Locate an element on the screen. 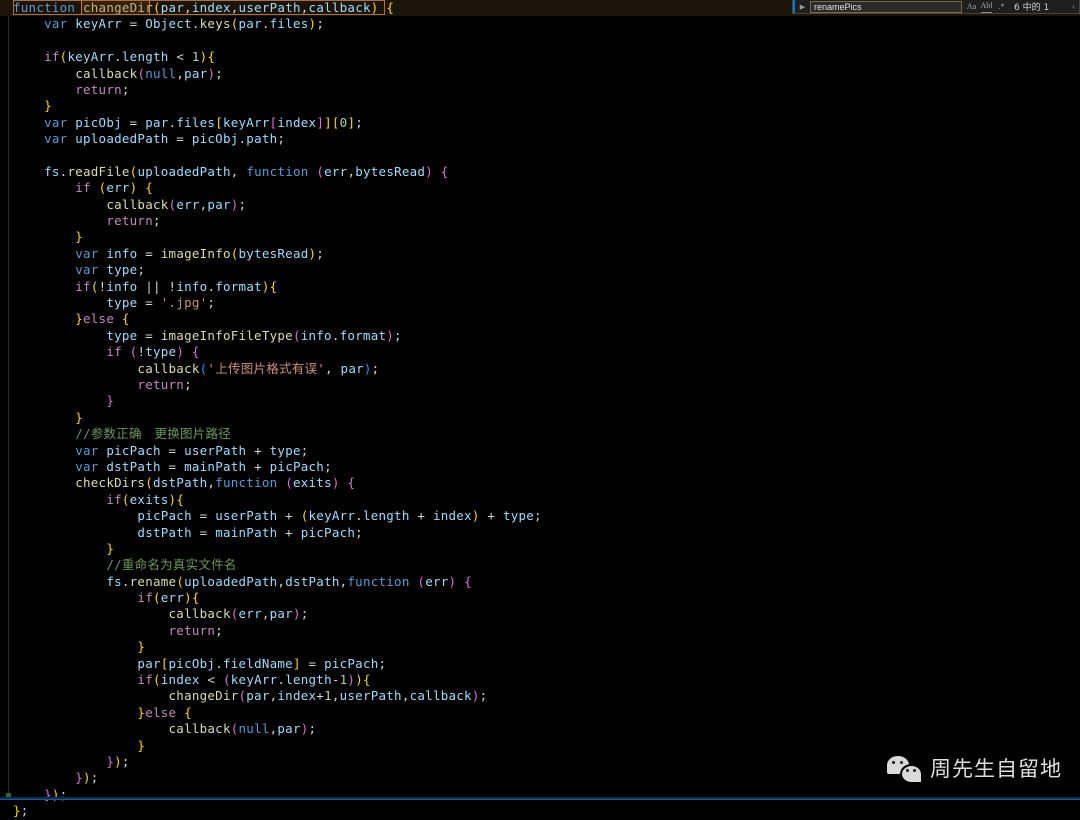  code-line: if(exits){ is located at coordinates (540, 500).